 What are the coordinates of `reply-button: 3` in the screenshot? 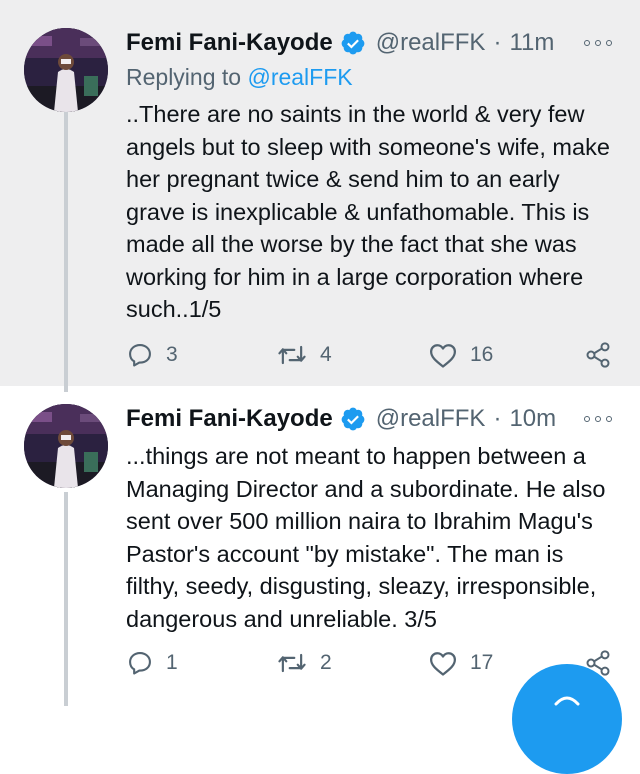 It's located at (152, 355).